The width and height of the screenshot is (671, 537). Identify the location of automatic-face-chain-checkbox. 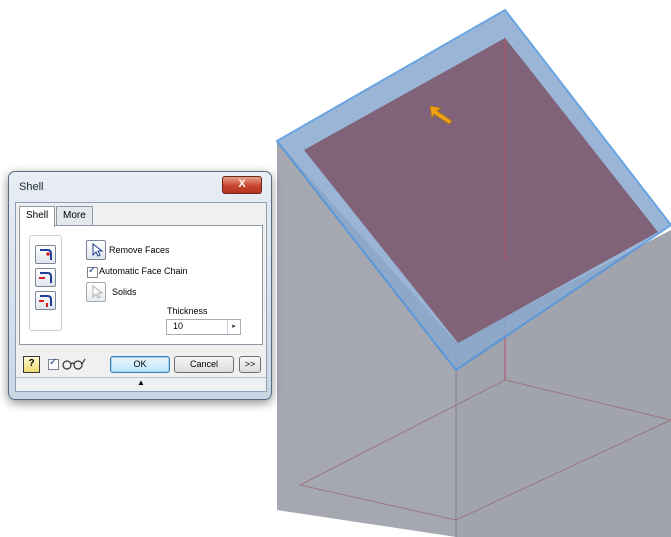
(92, 271).